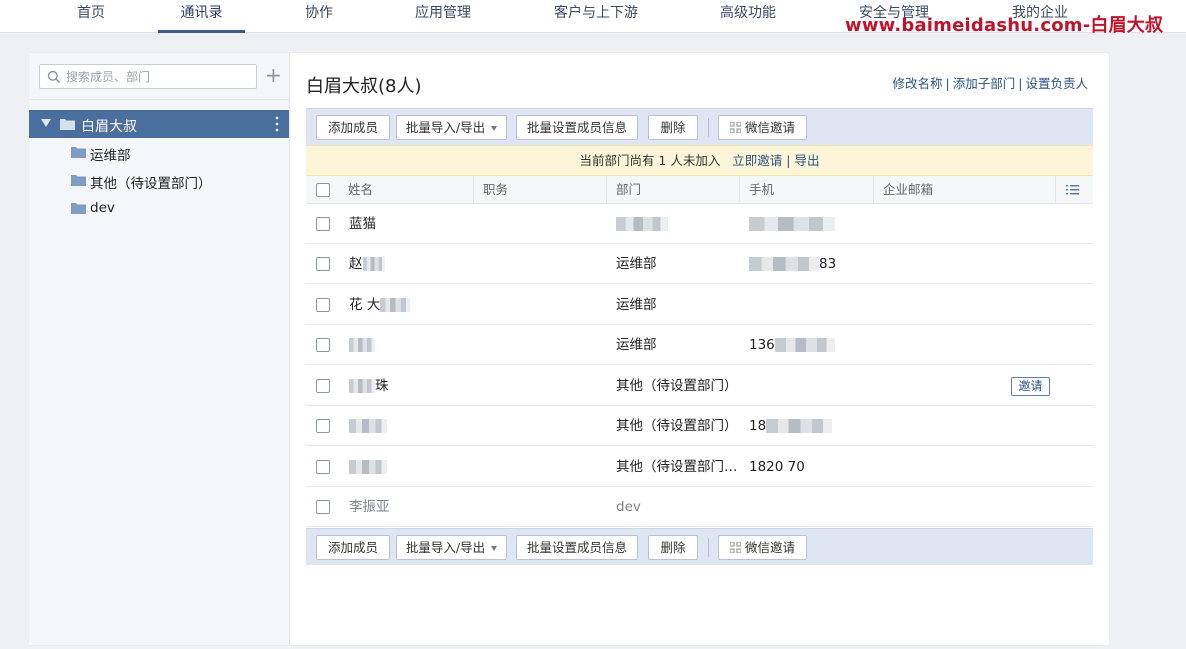 This screenshot has height=649, width=1186. What do you see at coordinates (596, 16) in the screenshot?
I see `nav-tab-customers: 客户与上下游` at bounding box center [596, 16].